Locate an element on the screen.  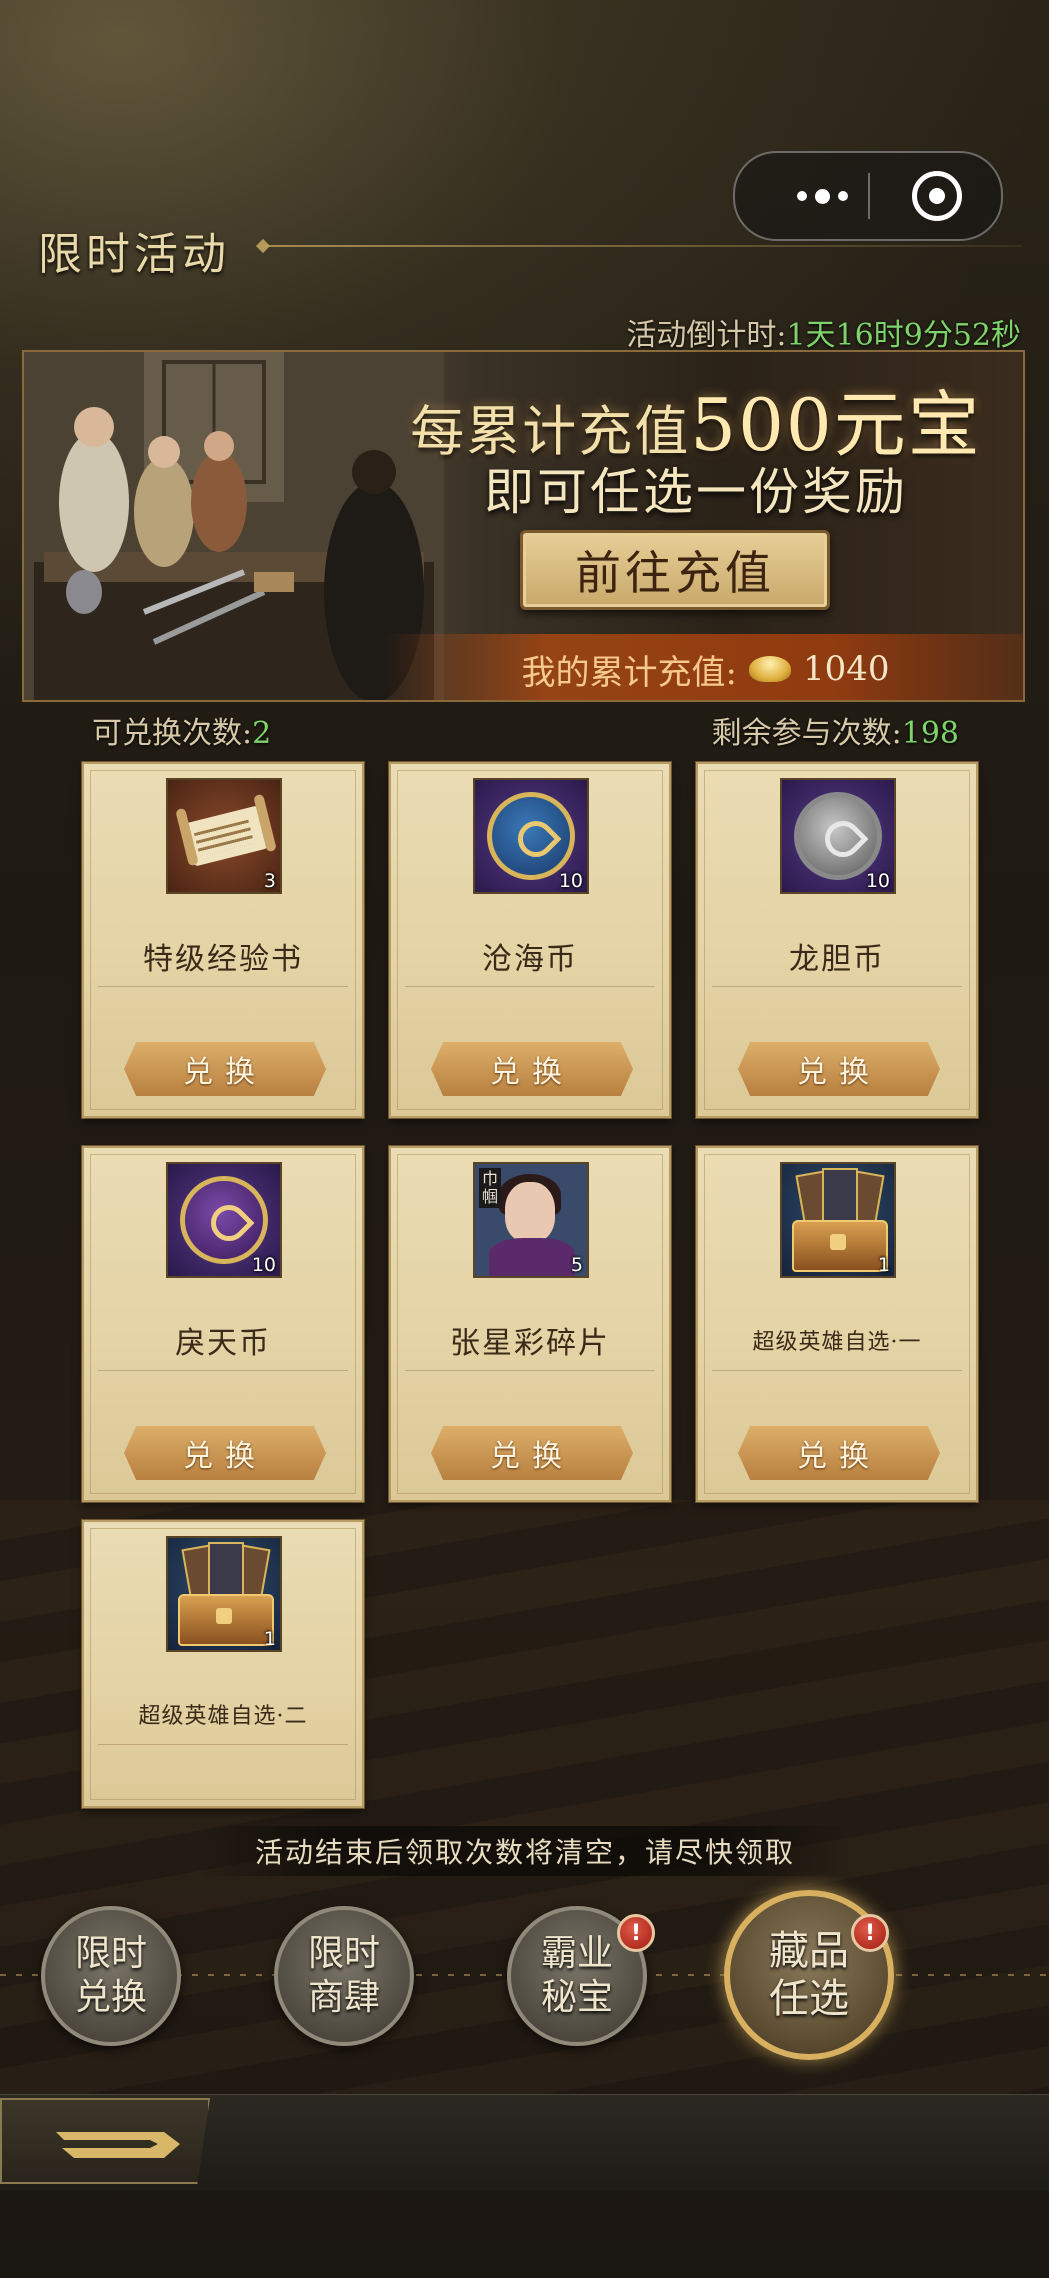
back-button is located at coordinates (105, 2141).